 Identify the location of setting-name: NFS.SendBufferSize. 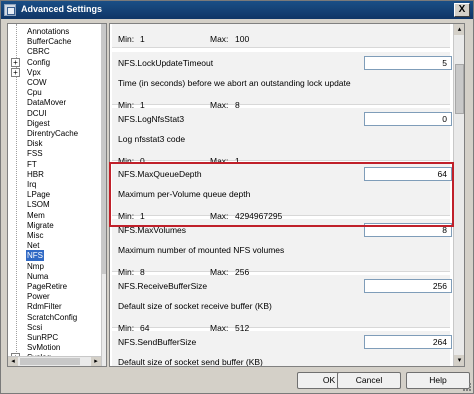
(157, 342).